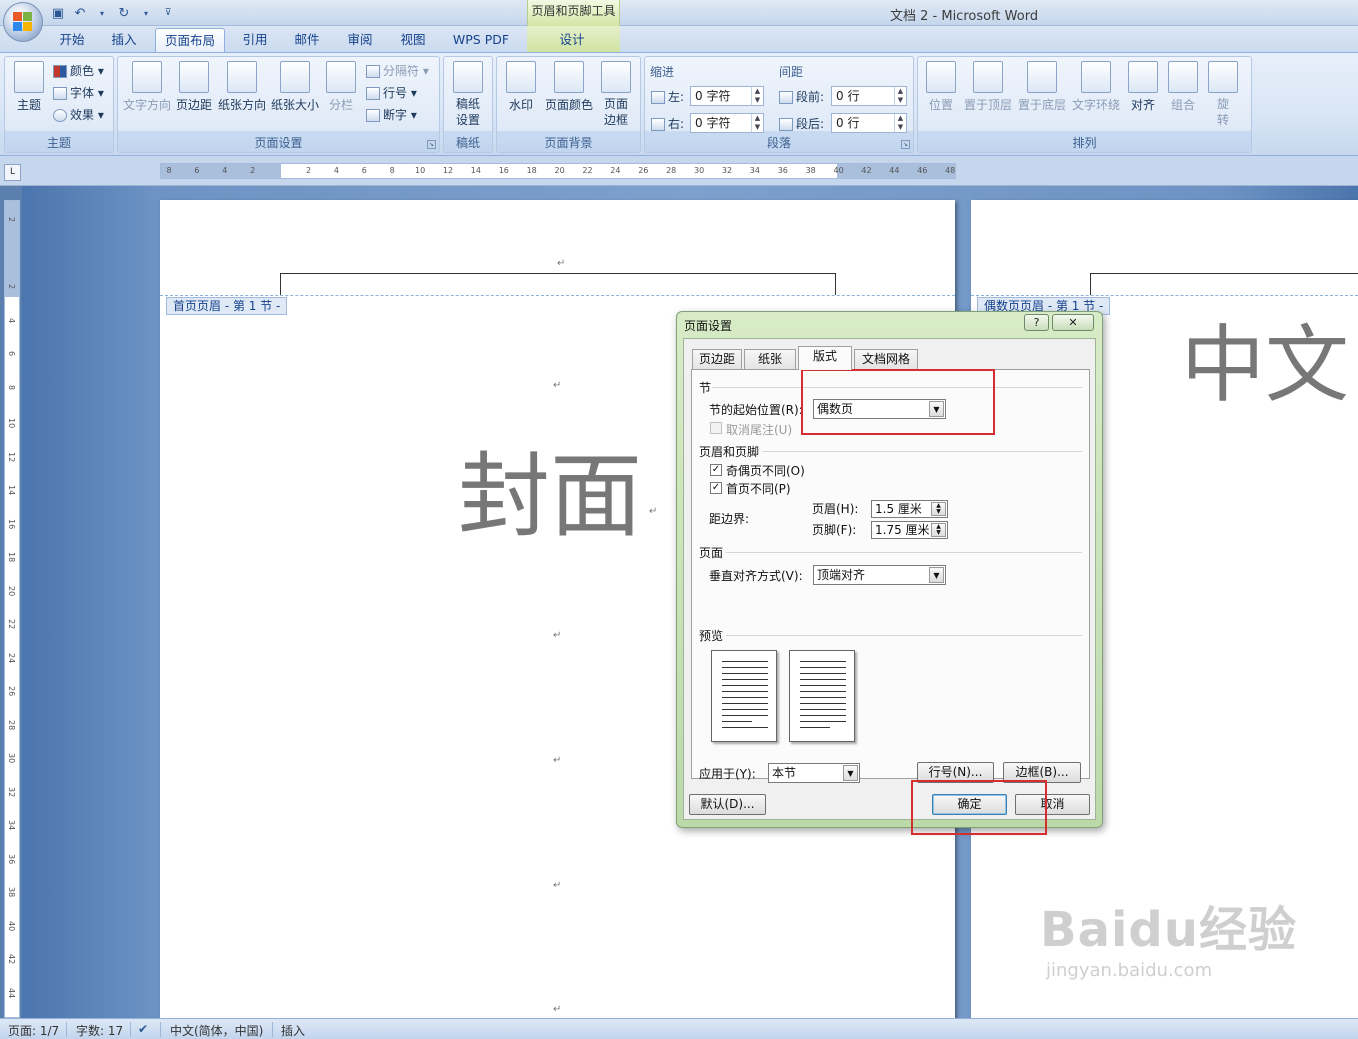 Image resolution: width=1358 pixels, height=1039 pixels. Describe the element at coordinates (360, 40) in the screenshot. I see `tab-review: 审阅` at that location.